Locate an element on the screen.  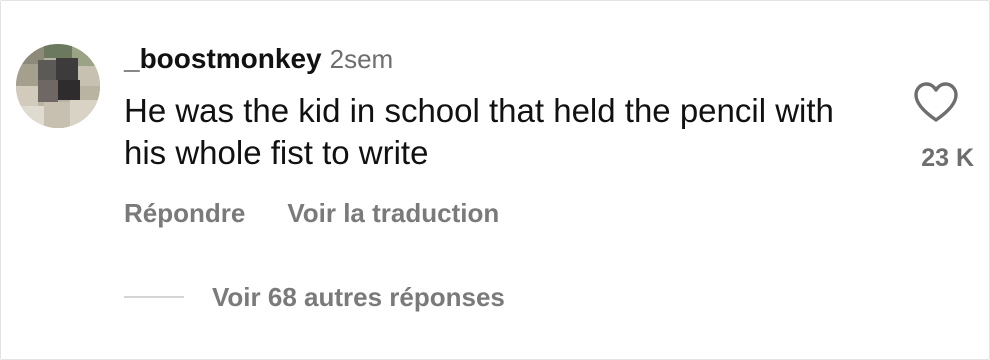
like-area: 23 K is located at coordinates (929, 130).